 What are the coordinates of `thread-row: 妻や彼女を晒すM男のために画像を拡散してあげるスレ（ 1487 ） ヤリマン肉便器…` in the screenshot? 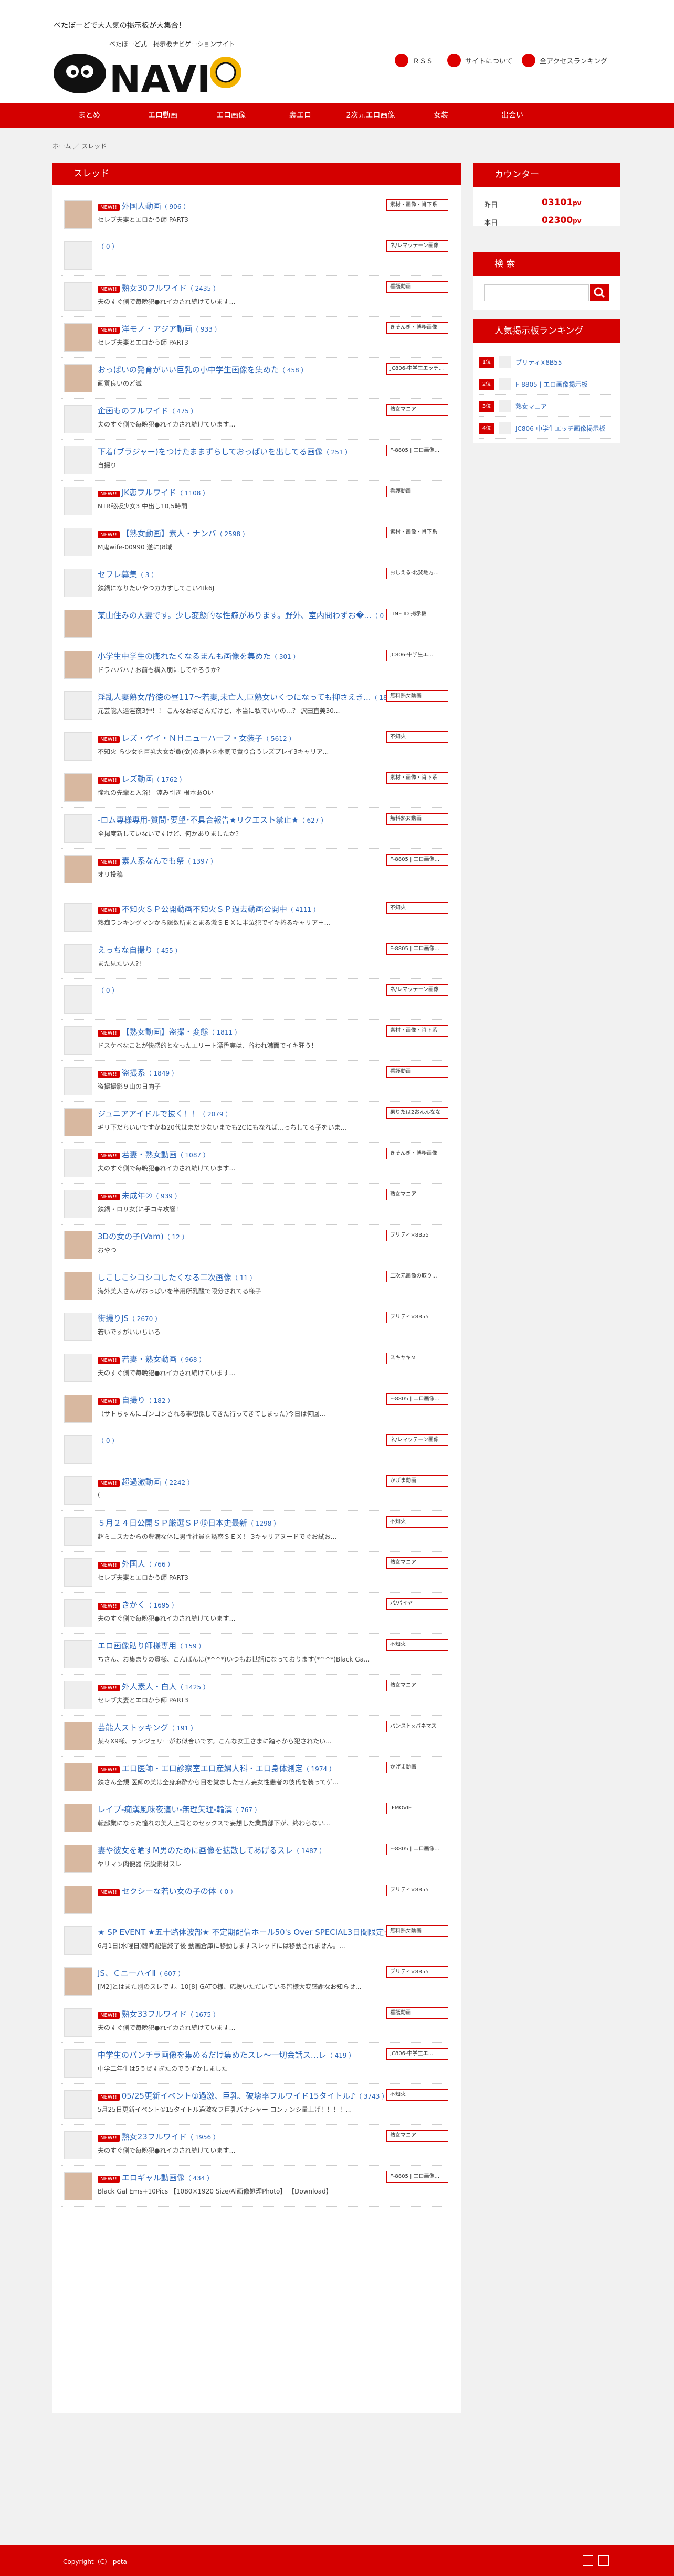 It's located at (256, 1858).